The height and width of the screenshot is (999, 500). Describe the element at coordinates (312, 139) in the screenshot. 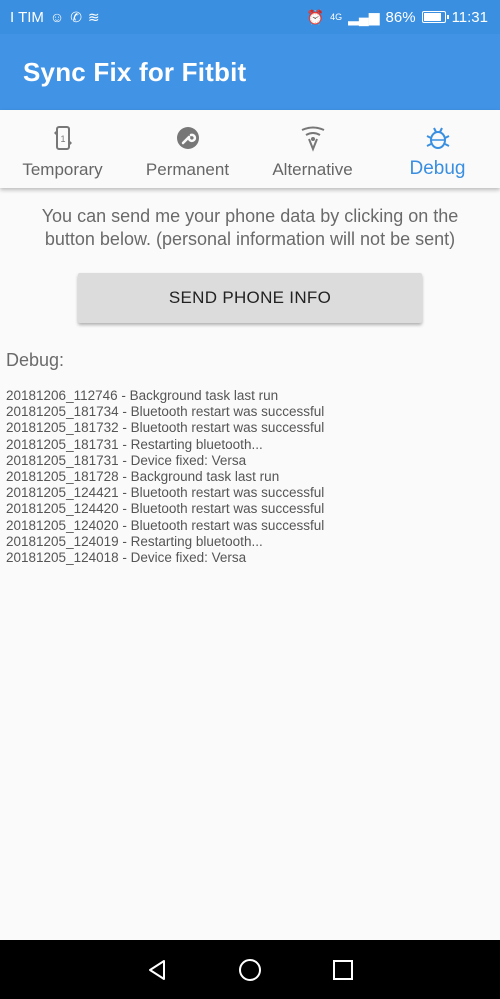

I see `antenna-icon` at that location.